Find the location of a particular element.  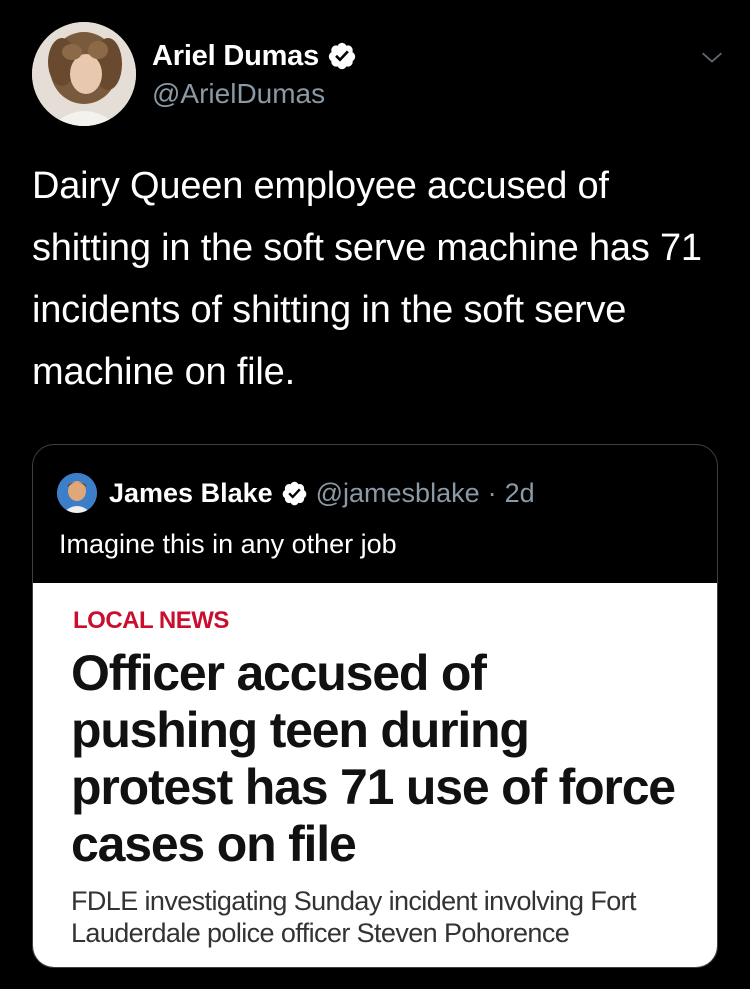

quoted-author-display-name: James Blake is located at coordinates (191, 493).